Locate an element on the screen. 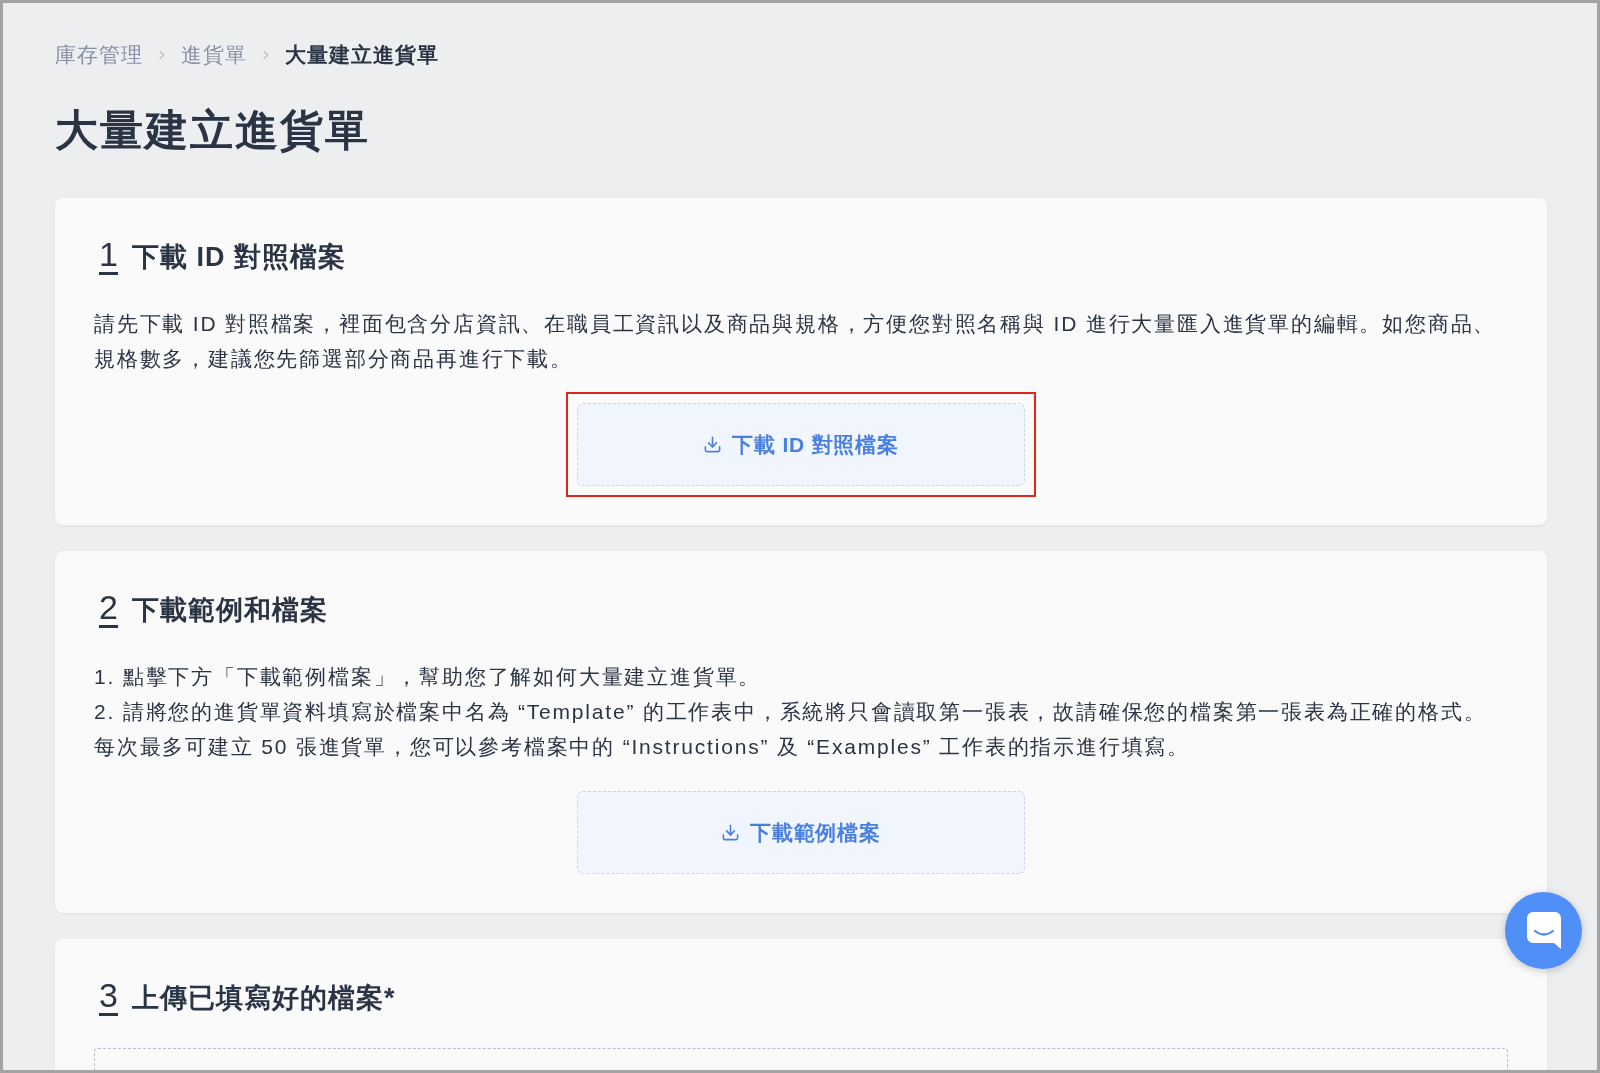 The width and height of the screenshot is (1600, 1073). instruction-text: 2. 請將您的進貨單資料填寫於檔案中名為 “Template” 的工作表中，系統將只會讀取第一張表，故請確保您的檔案第一張表為正確的格式。每次最多可建立 50 張進貨單，您可以參考檔案中的 “Instructions” 及 “Examples” 工作表的指示進行填寫。 is located at coordinates (791, 729).